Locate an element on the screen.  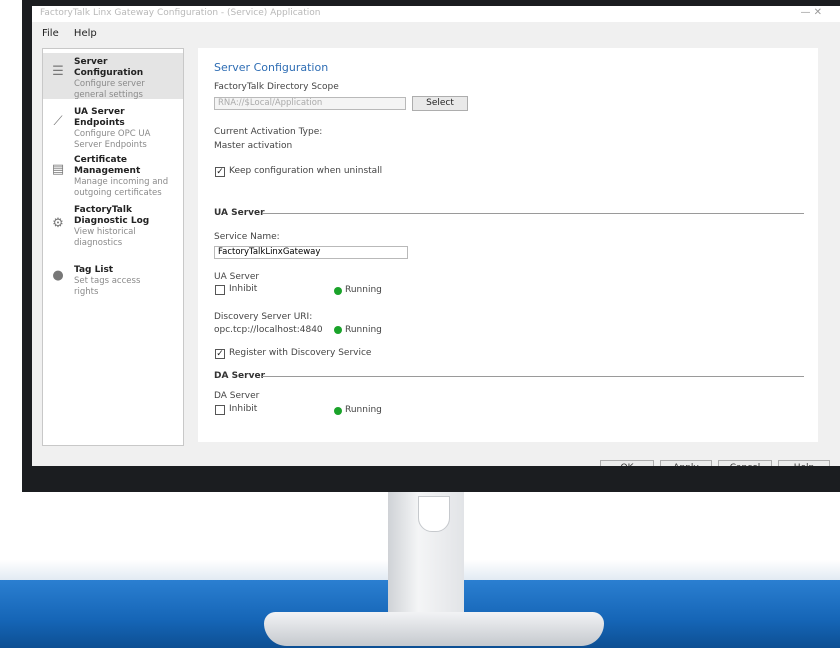
directory-scope-field: RNA://$Local/Application is located at coordinates (310, 103).